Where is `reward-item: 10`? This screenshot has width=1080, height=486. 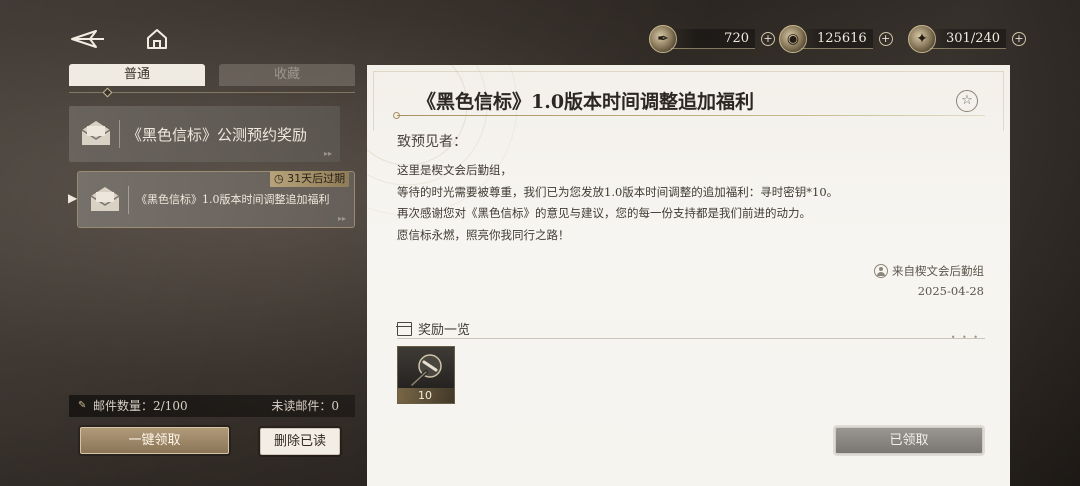 reward-item: 10 is located at coordinates (426, 375).